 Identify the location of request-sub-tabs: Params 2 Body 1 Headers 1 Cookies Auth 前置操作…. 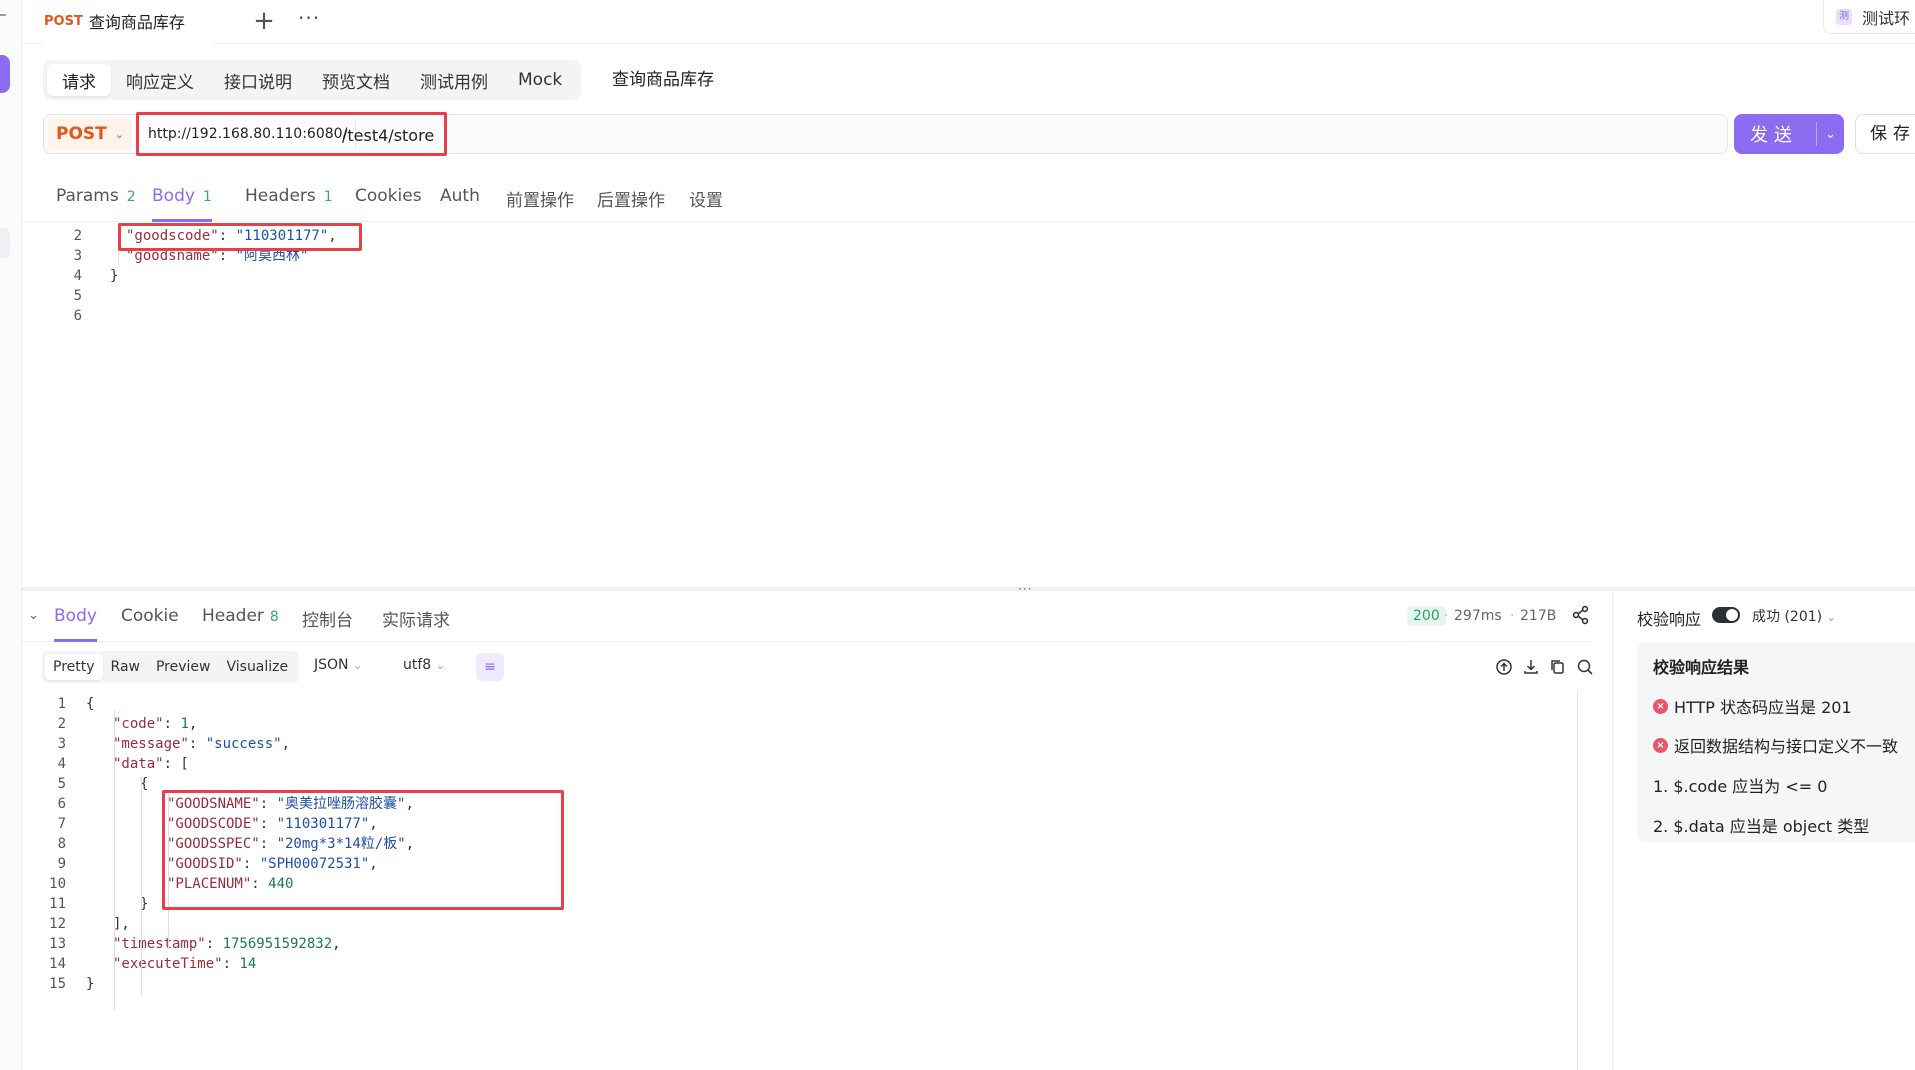
(968, 198).